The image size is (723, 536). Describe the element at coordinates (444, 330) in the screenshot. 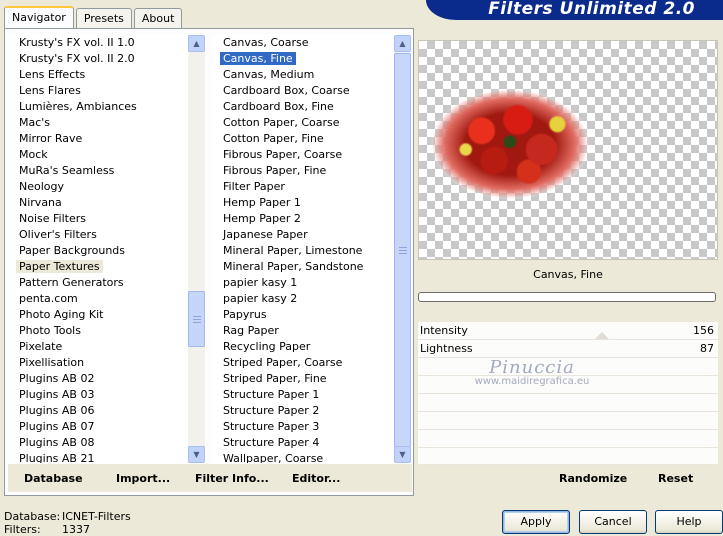

I see `param-label: Intensity` at that location.